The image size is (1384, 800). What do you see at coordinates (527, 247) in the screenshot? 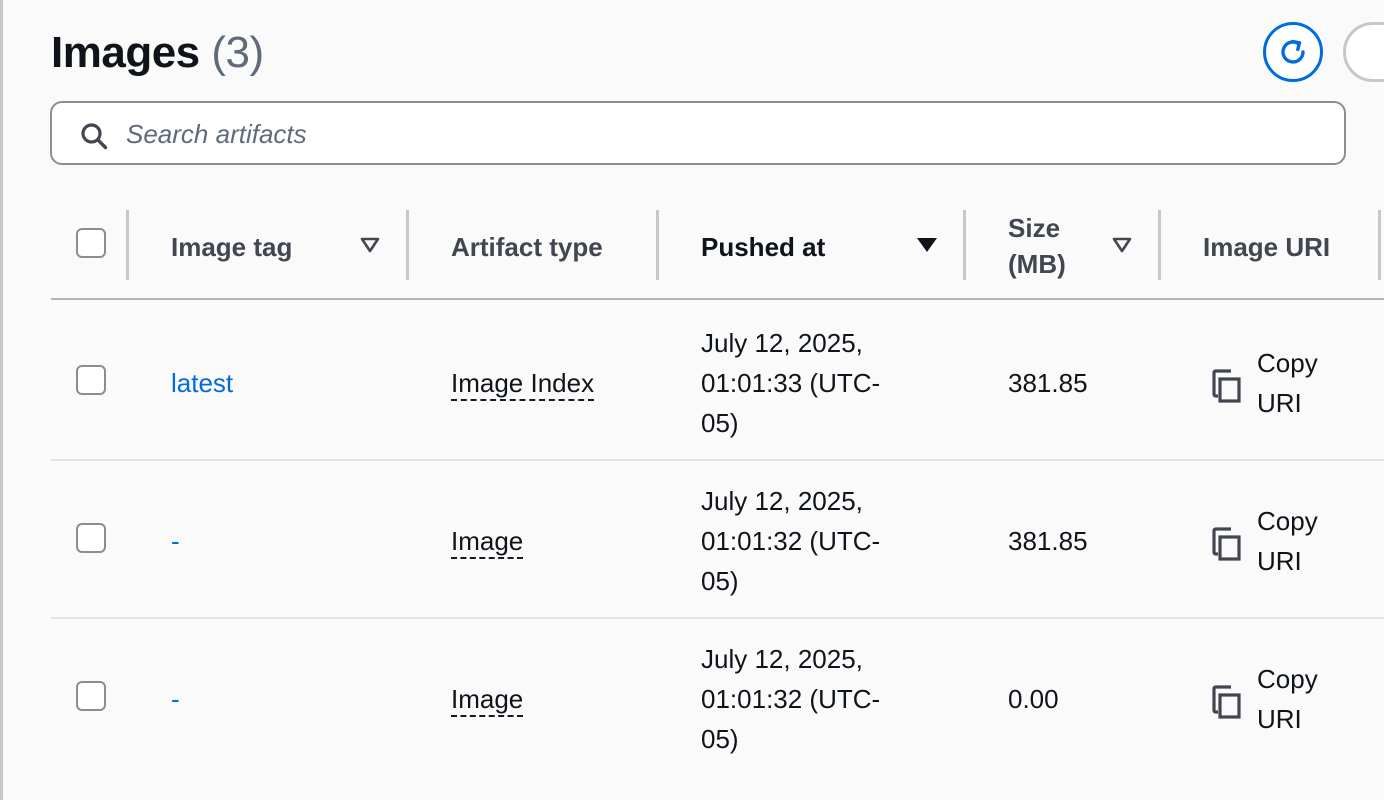
I see `column-header-artifact-type: Artifact type` at bounding box center [527, 247].